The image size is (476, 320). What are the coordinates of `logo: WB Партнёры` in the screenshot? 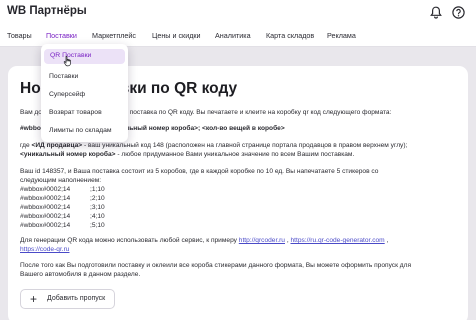 It's located at (47, 11).